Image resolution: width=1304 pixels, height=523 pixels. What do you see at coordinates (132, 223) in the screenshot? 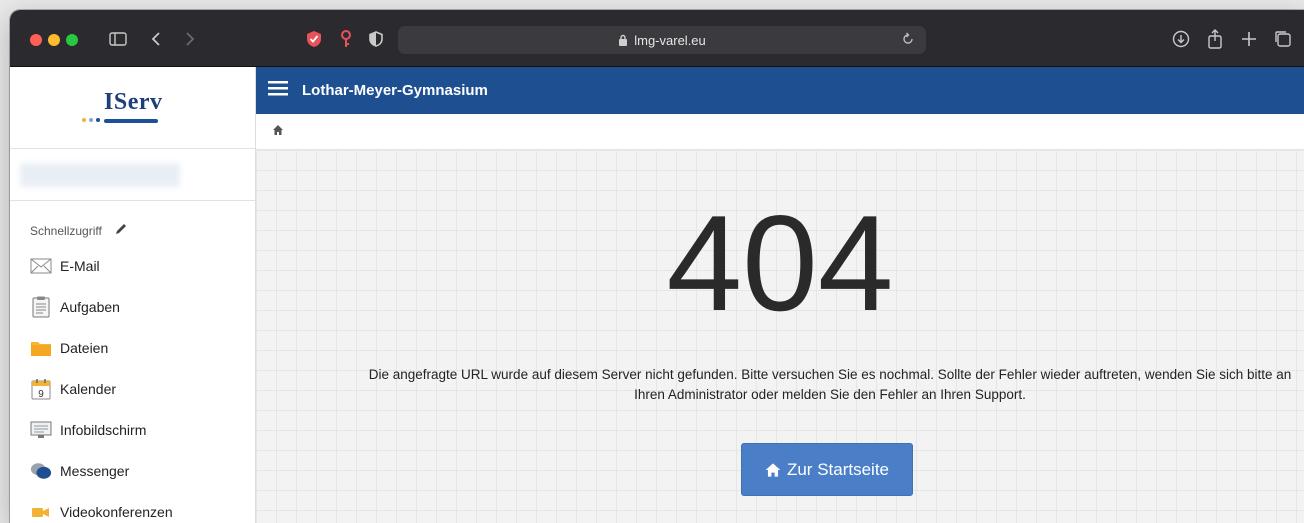
I see `quick-access-header: Schnellzugriff` at bounding box center [132, 223].